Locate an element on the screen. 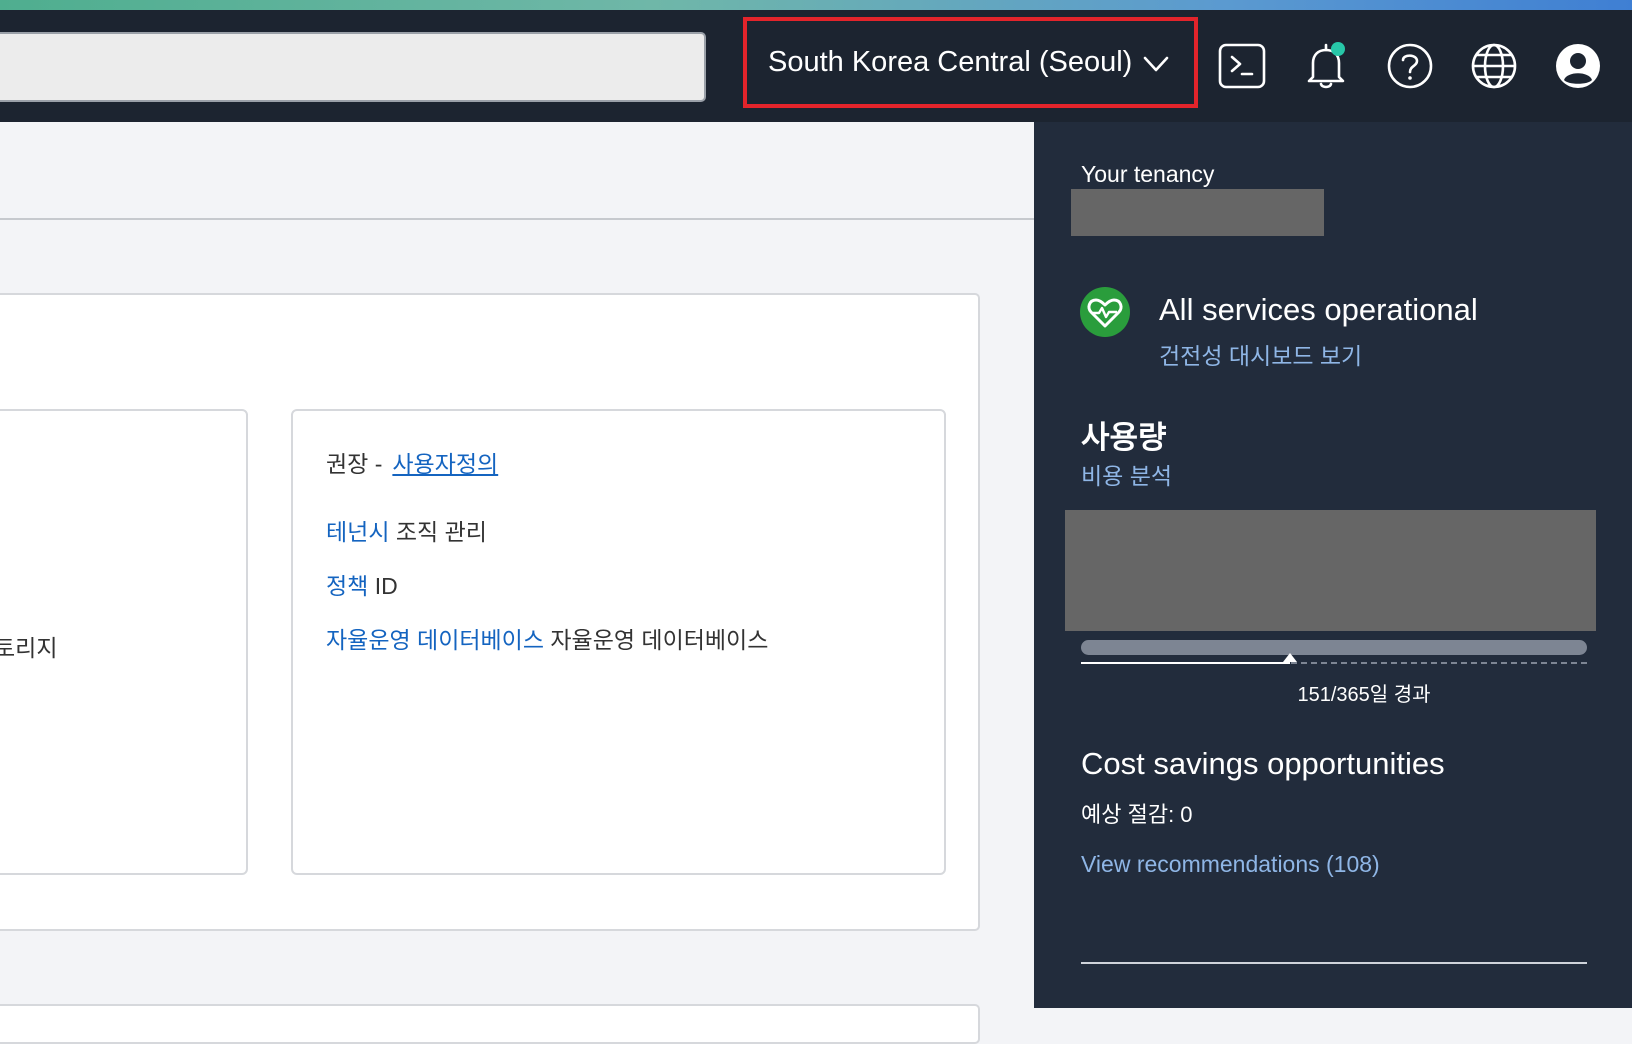 This screenshot has height=1044, width=1632. tenancy-label: Your tenancy is located at coordinates (1148, 174).